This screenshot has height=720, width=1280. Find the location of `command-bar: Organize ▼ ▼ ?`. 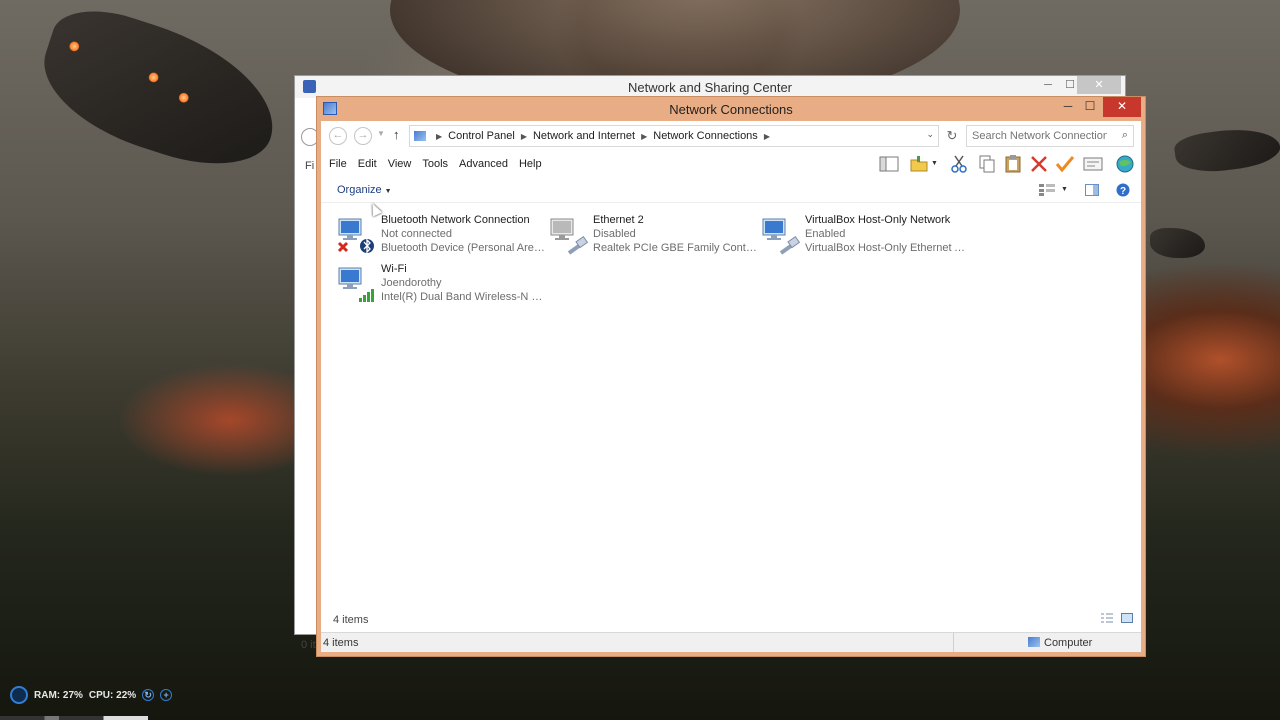

command-bar: Organize ▼ ▼ ? is located at coordinates (731, 190).